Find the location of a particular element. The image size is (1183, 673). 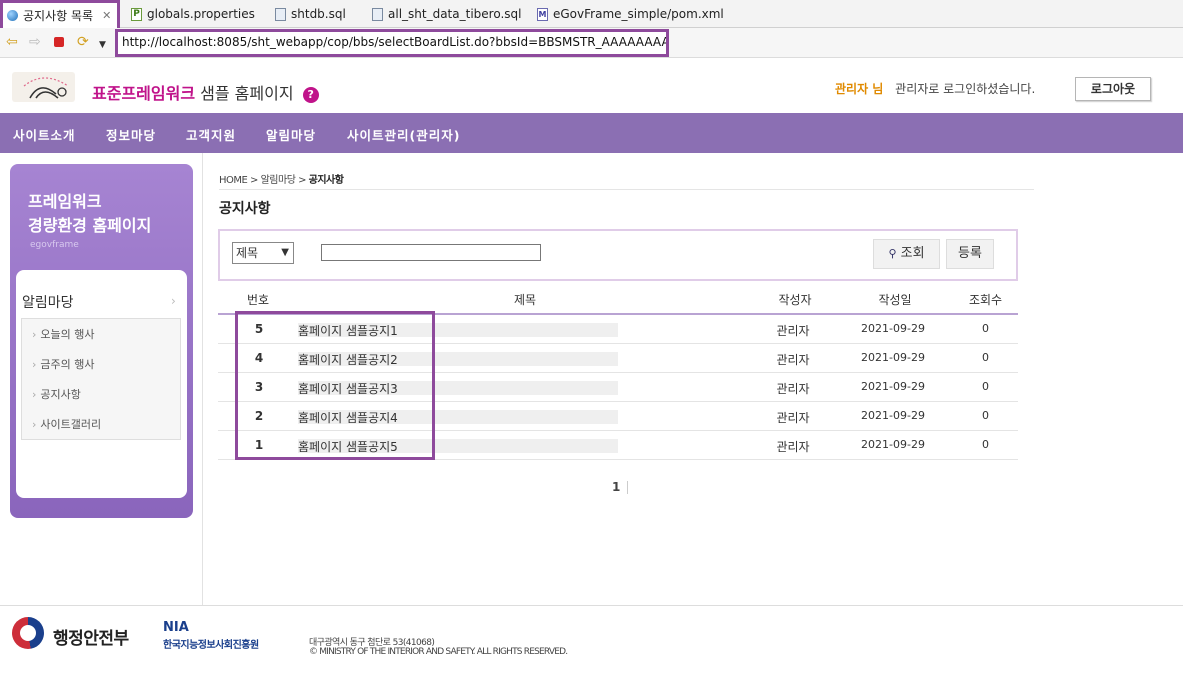

breadcrumb-home: HOME is located at coordinates (233, 180).